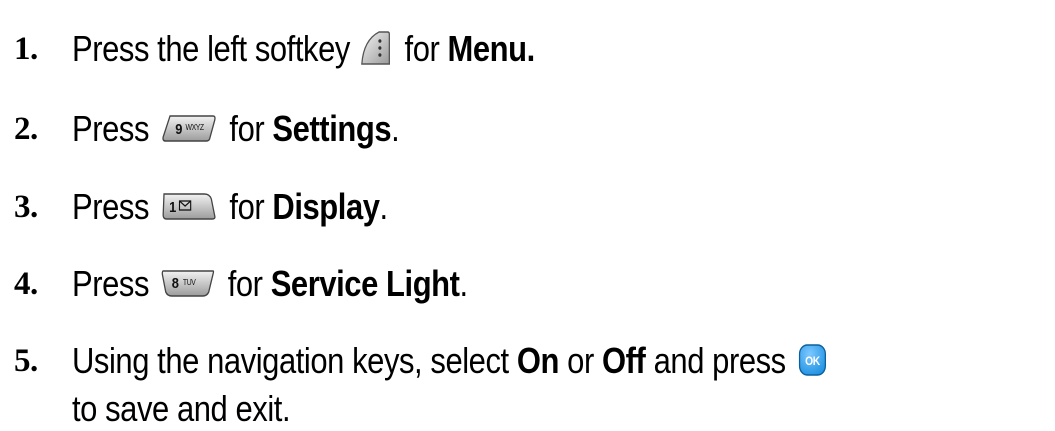 The height and width of the screenshot is (431, 1055). I want to click on key-1-voicemail-icon: 1, so click(188, 206).